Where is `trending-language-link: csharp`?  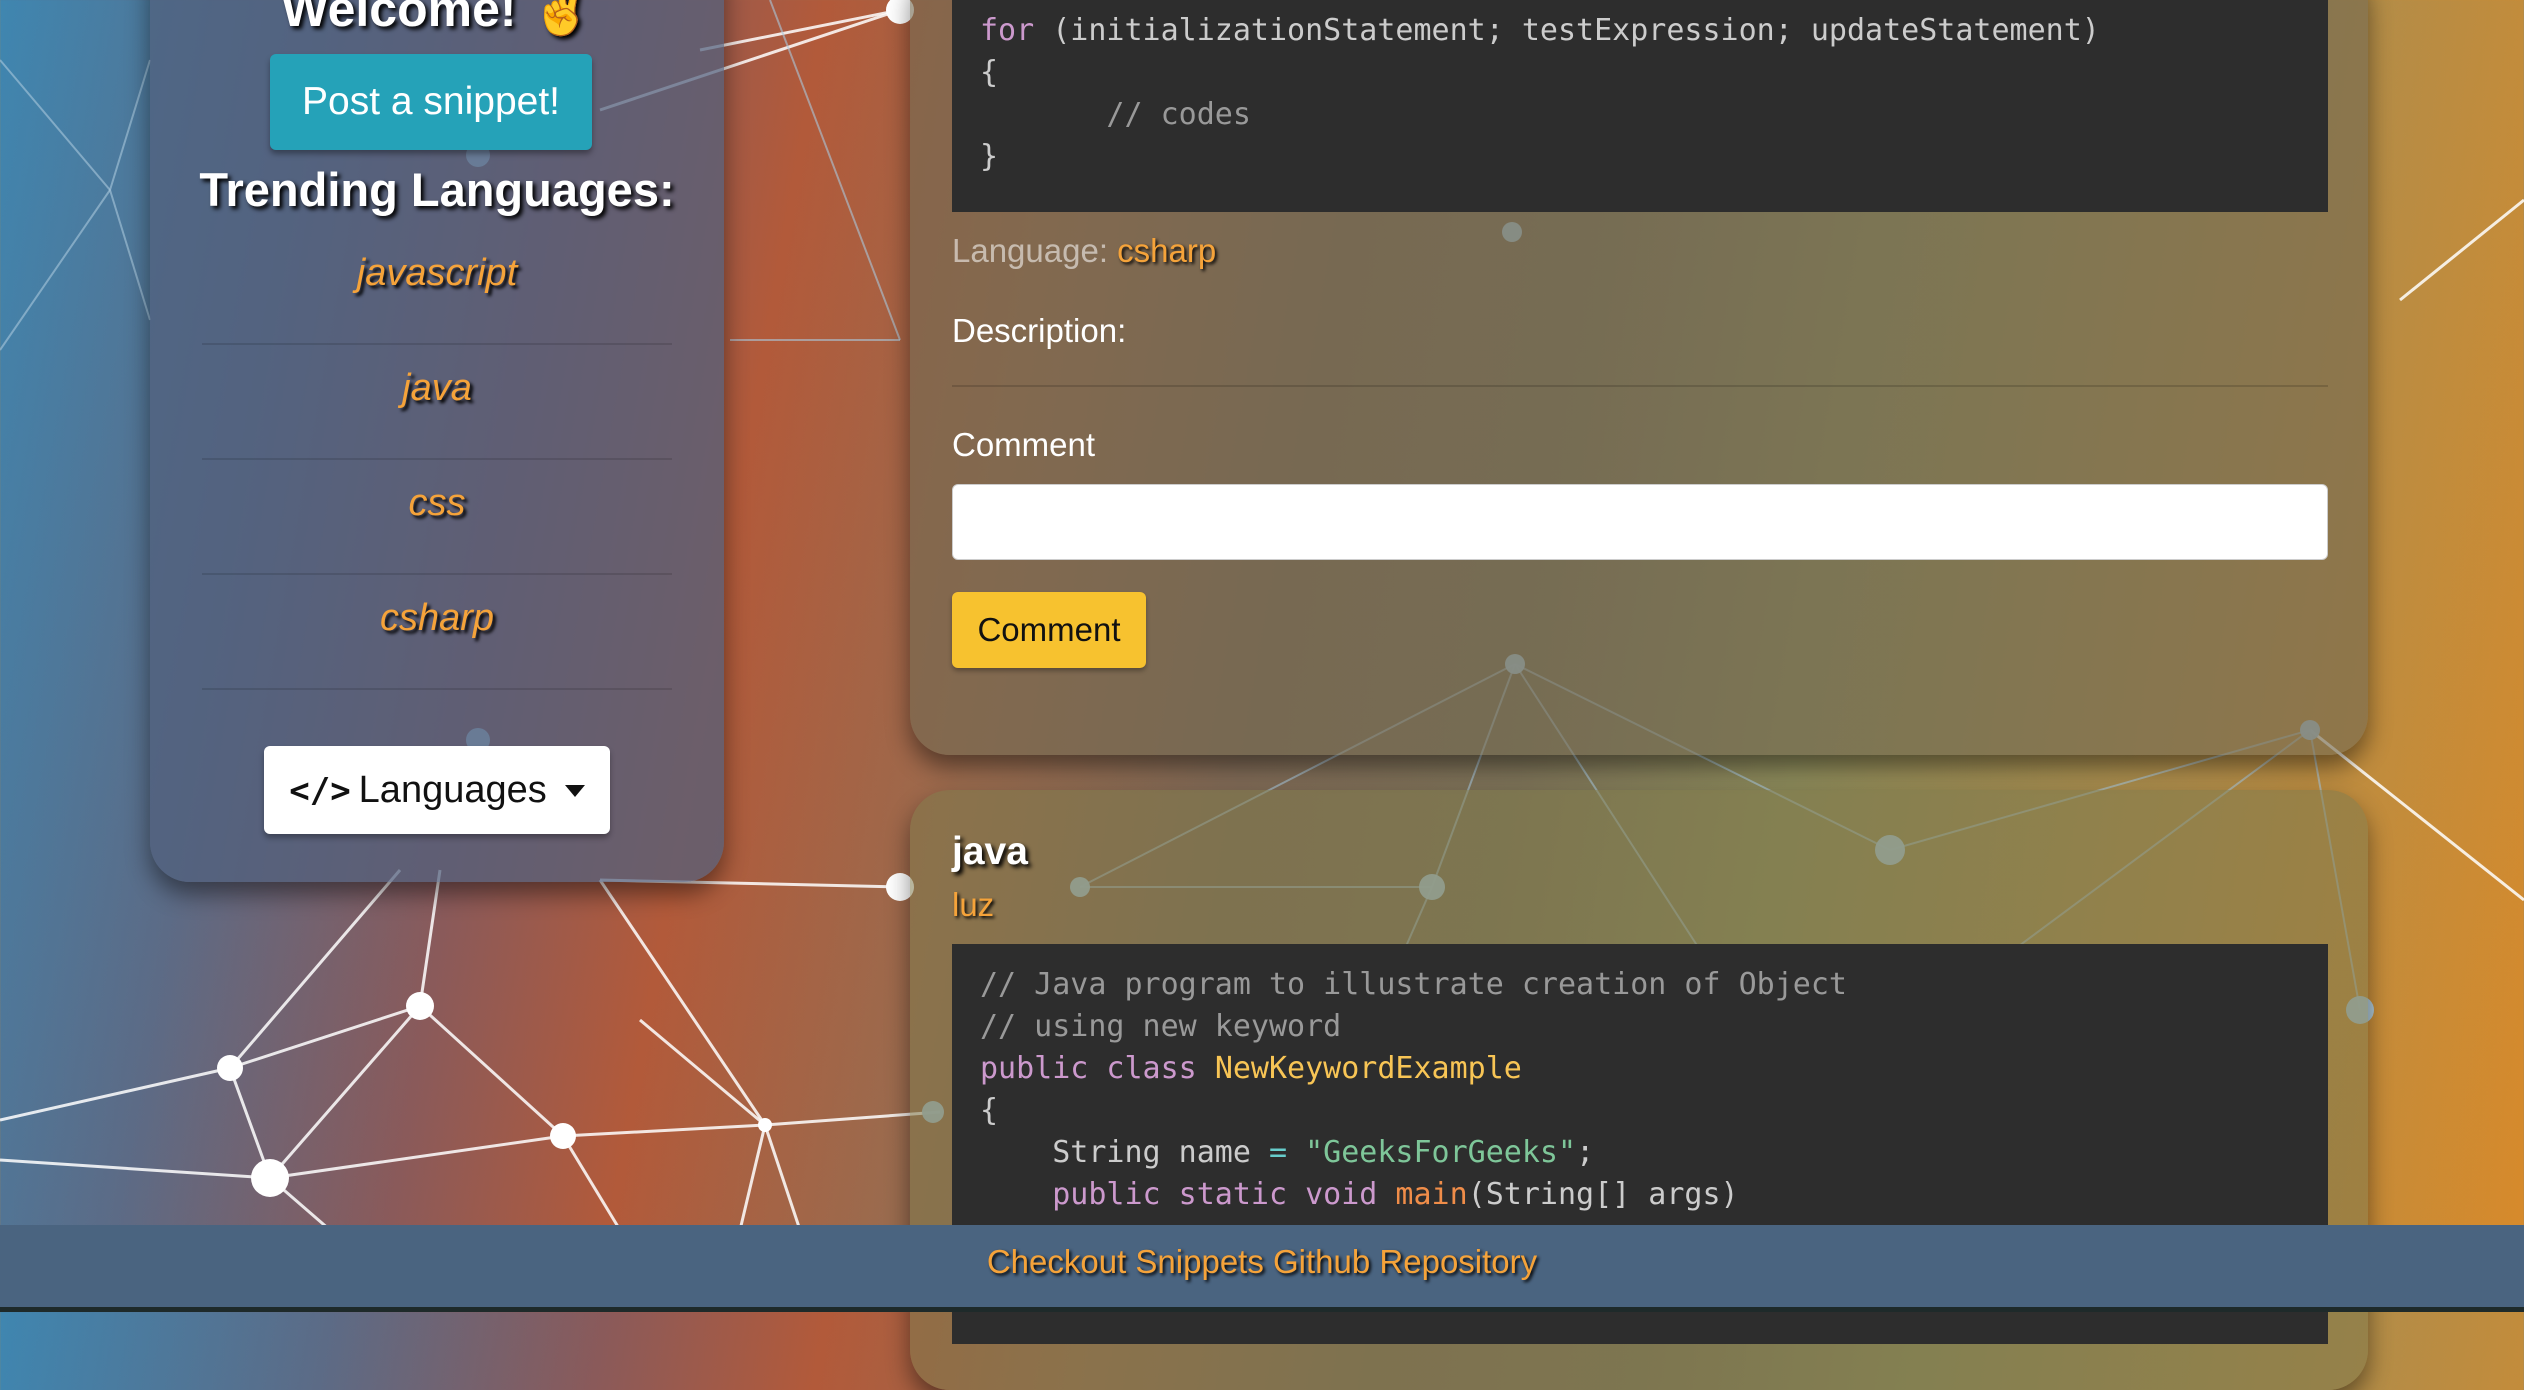
trending-language-link: csharp is located at coordinates (437, 618).